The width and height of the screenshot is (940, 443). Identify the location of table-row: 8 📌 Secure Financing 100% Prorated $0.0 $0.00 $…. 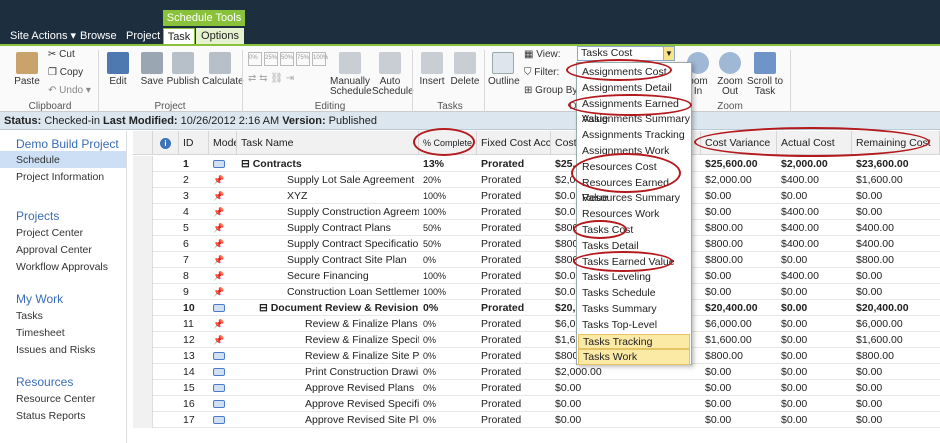
(536, 276).